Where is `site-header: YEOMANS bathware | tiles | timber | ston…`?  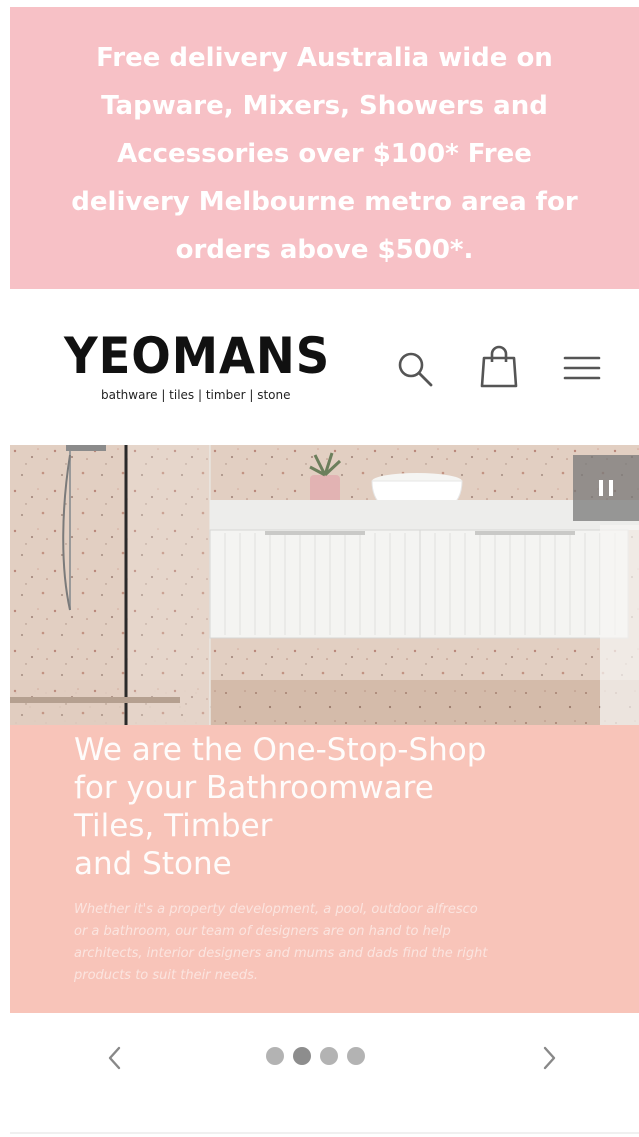
site-header: YEOMANS bathware | tiles | timber | ston… is located at coordinates (319, 367).